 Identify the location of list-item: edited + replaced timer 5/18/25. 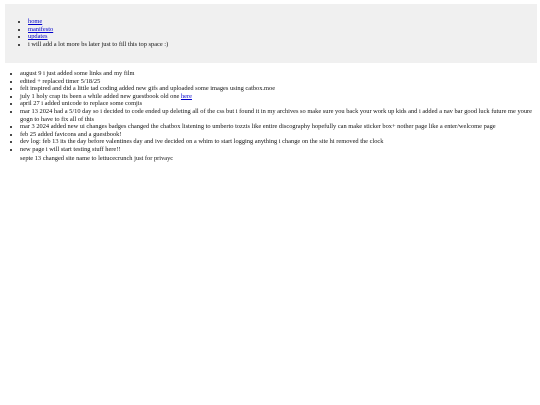
(277, 82).